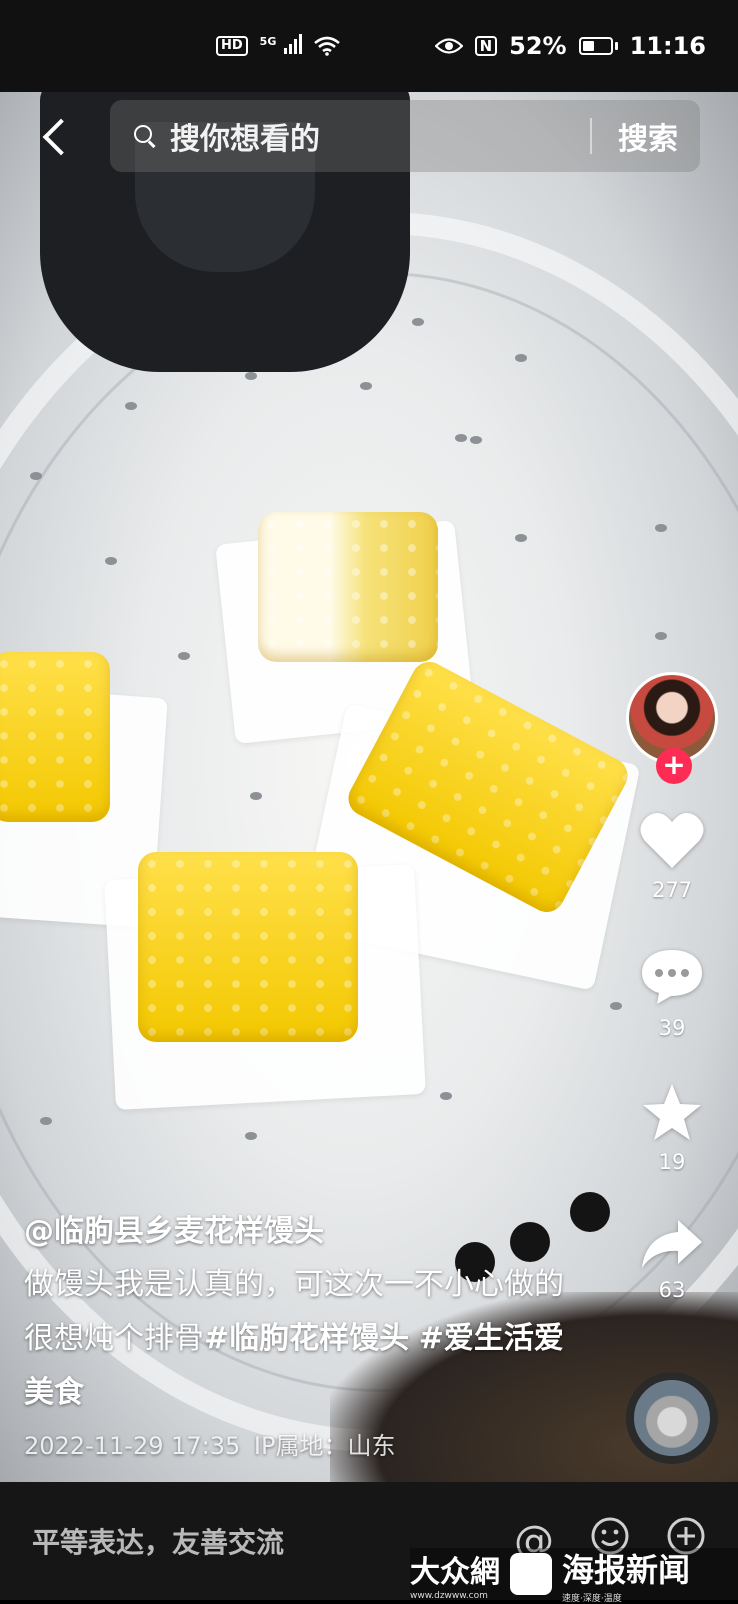 This screenshot has width=738, height=1604. I want to click on video-description: 做馒头我是认真的，可这次一不小心做的很想炖个排骨#临朐花样馒头 #爱生活爱美食, so click(304, 1339).